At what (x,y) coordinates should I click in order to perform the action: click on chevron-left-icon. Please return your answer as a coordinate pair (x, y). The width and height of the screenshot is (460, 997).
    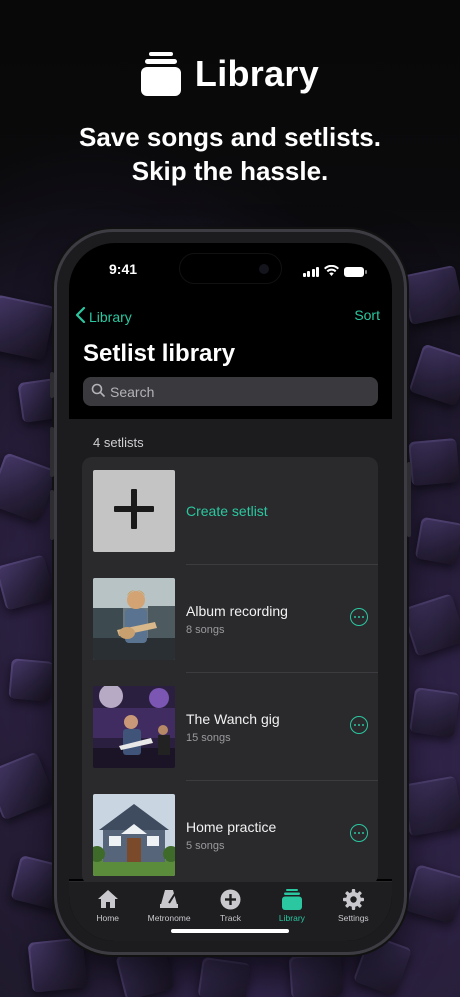
    Looking at the image, I should click on (81, 316).